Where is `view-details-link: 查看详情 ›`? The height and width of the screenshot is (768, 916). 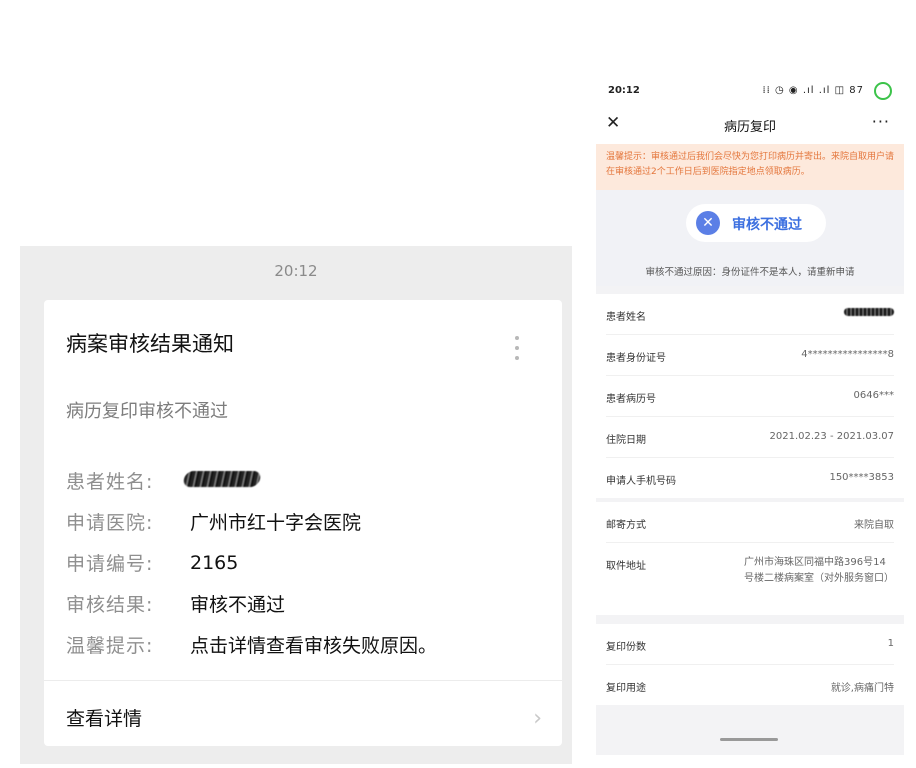
view-details-link: 查看详情 › is located at coordinates (314, 717).